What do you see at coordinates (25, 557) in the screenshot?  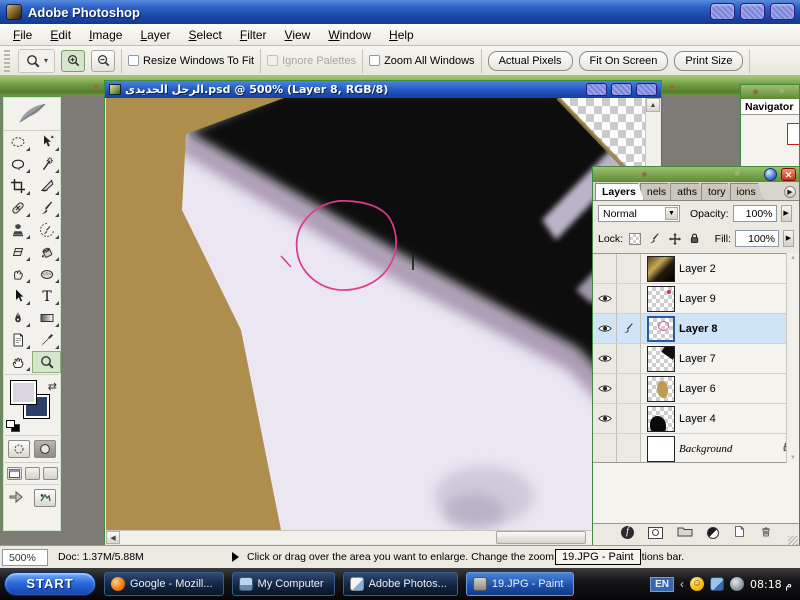 I see `zoom-percent-field: 500%` at bounding box center [25, 557].